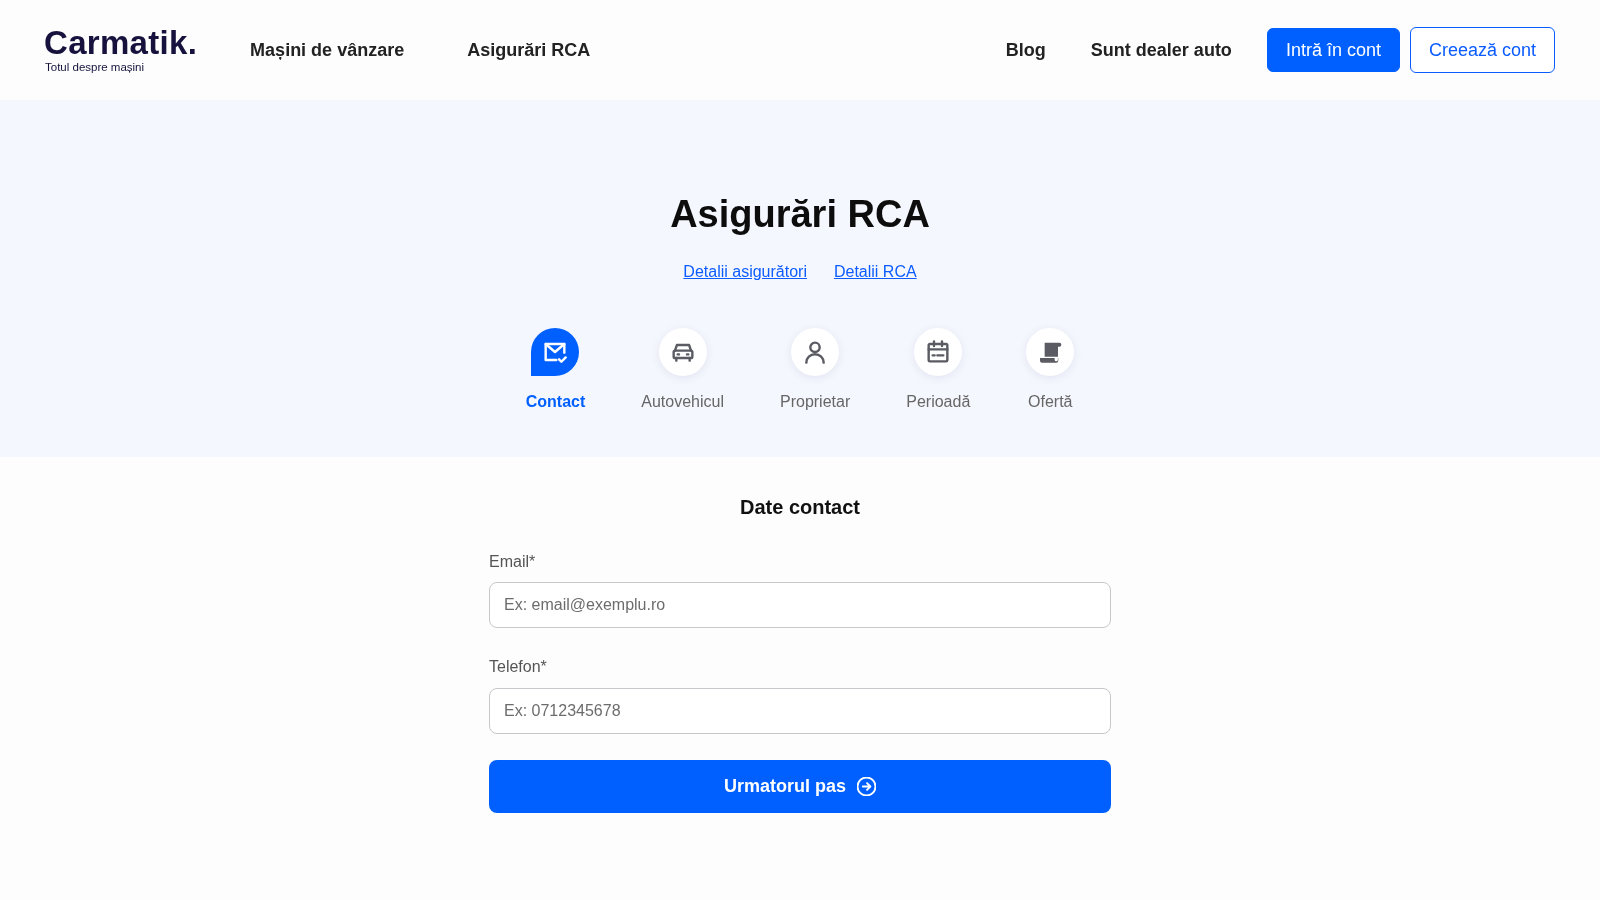  What do you see at coordinates (1025, 50) in the screenshot?
I see `nav-link: Blog` at bounding box center [1025, 50].